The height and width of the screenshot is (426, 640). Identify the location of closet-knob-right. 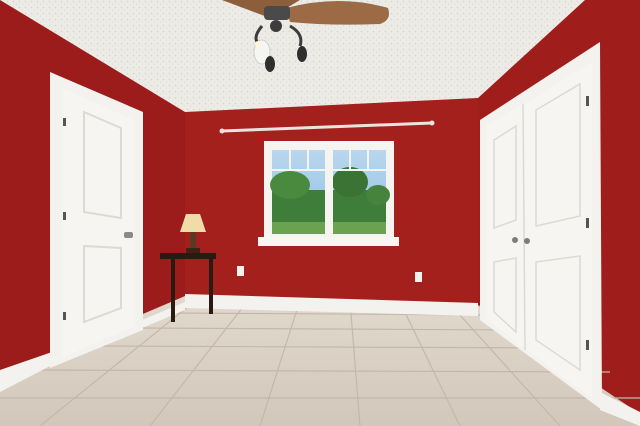
(527, 241).